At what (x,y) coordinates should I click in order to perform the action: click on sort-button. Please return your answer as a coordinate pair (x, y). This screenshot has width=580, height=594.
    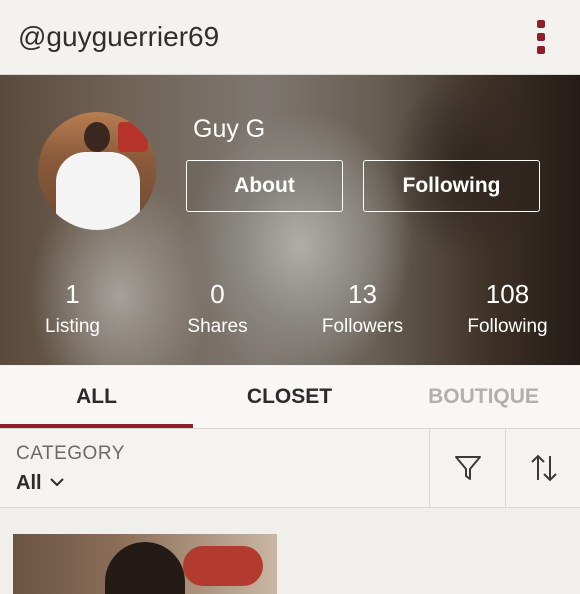
    Looking at the image, I should click on (543, 468).